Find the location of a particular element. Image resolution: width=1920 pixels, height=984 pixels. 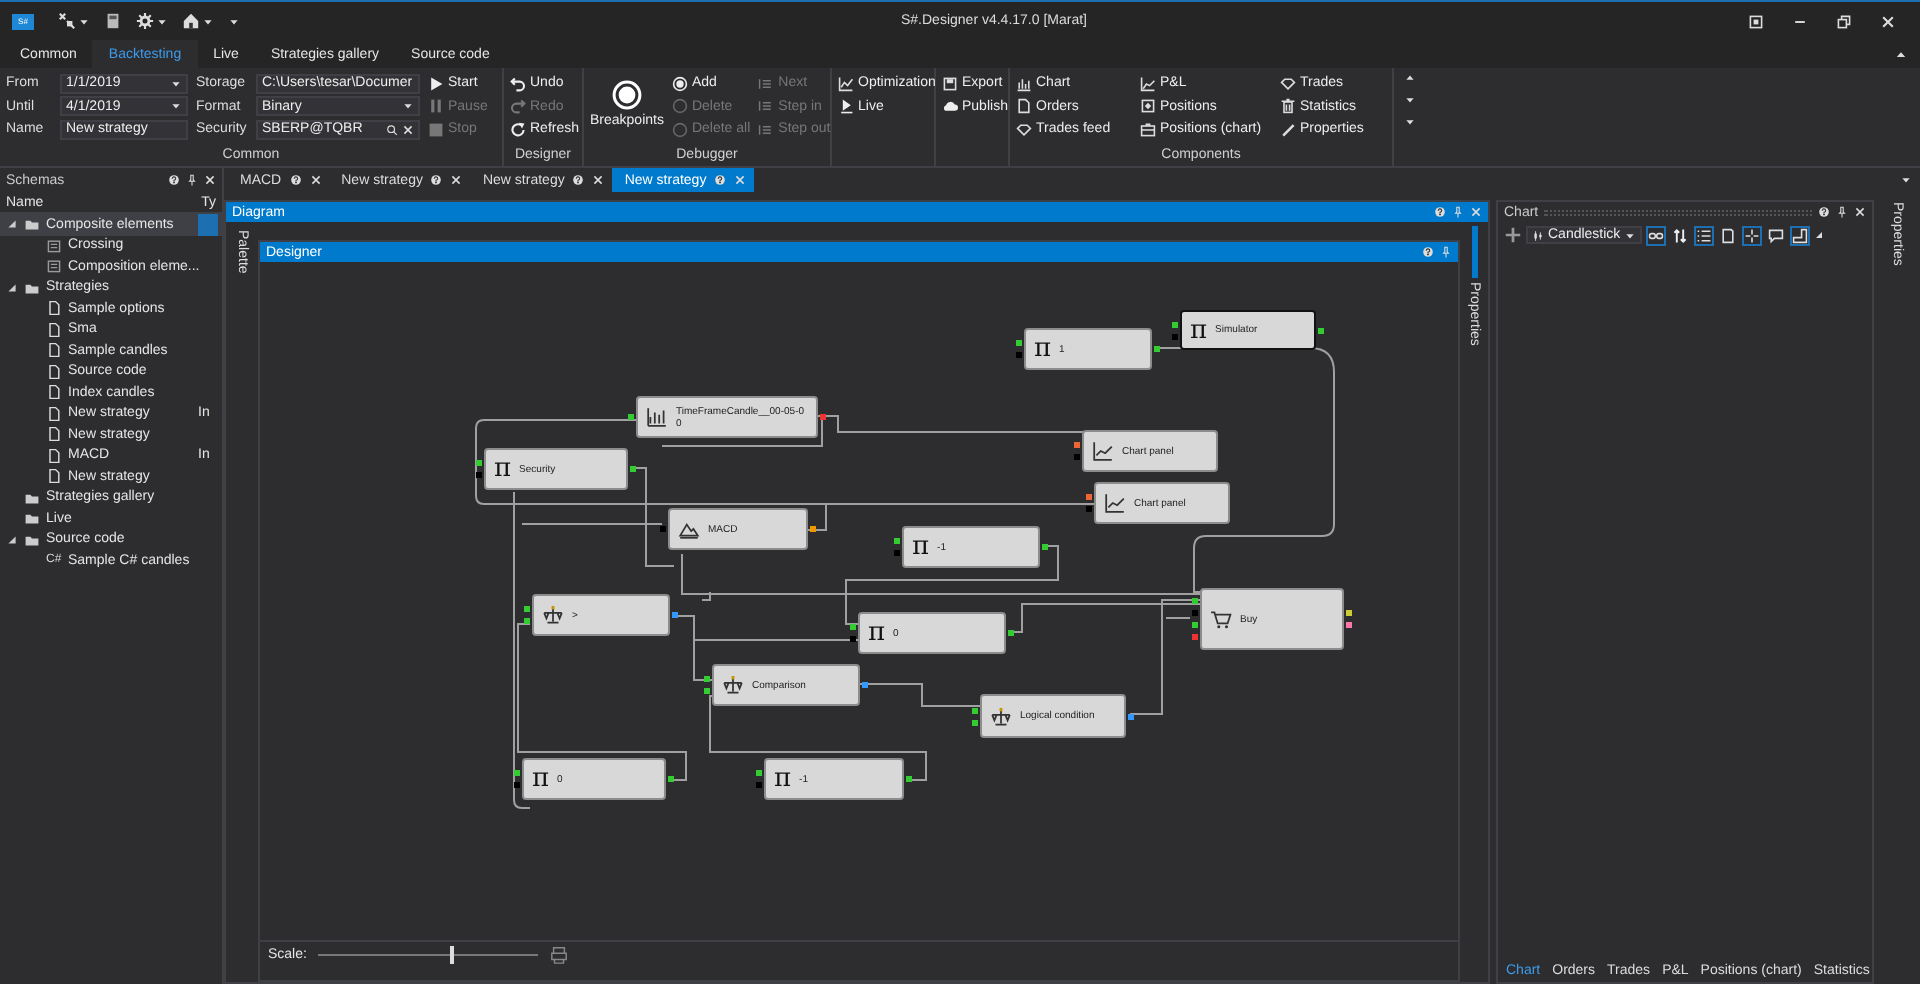

redo-icon is located at coordinates (518, 106).